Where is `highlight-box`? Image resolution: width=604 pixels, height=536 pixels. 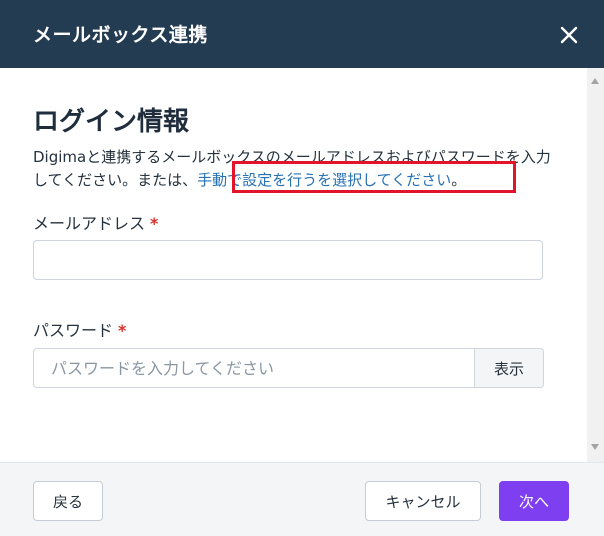
highlight-box is located at coordinates (374, 177).